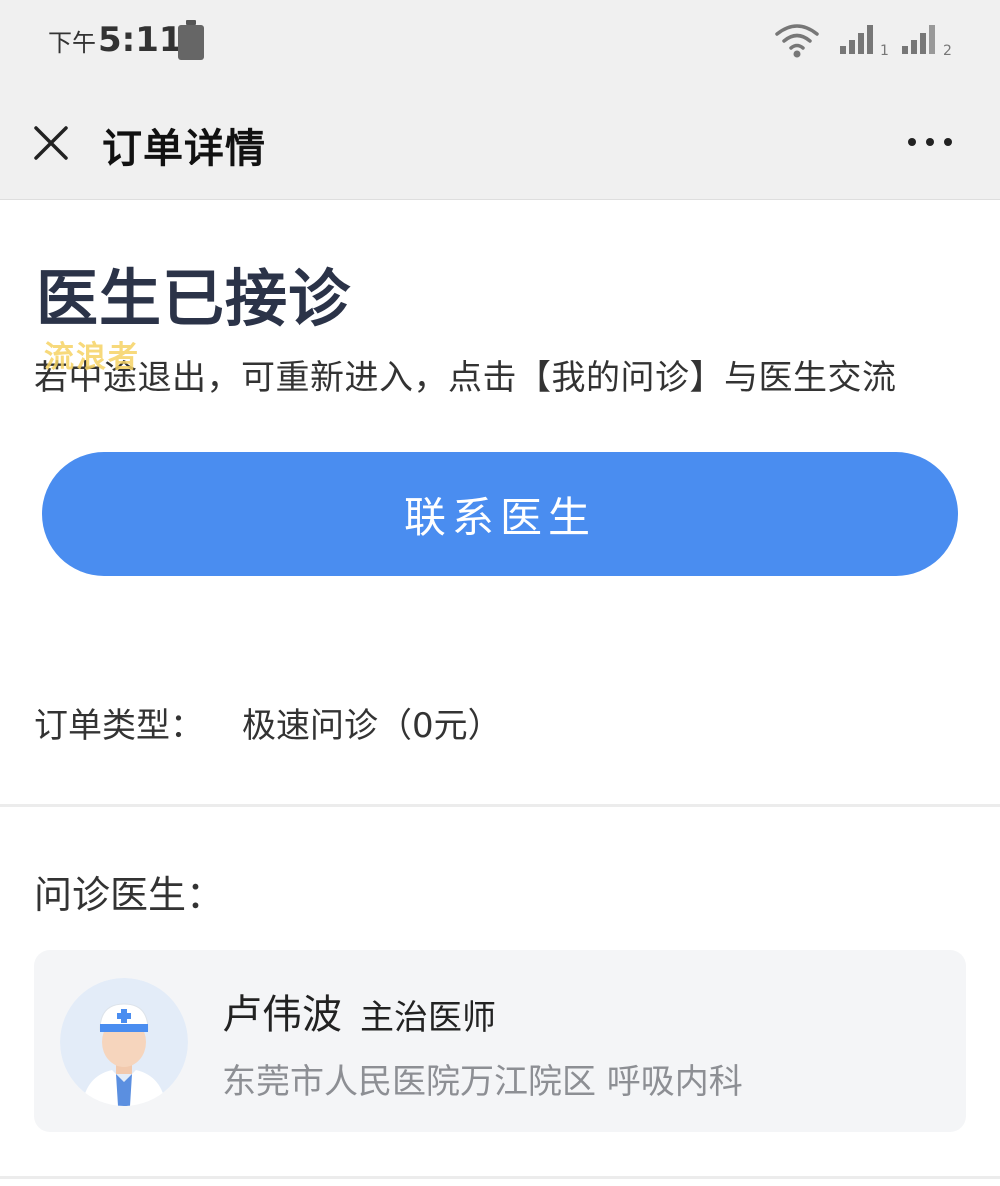  I want to click on battery-icon, so click(191, 40).